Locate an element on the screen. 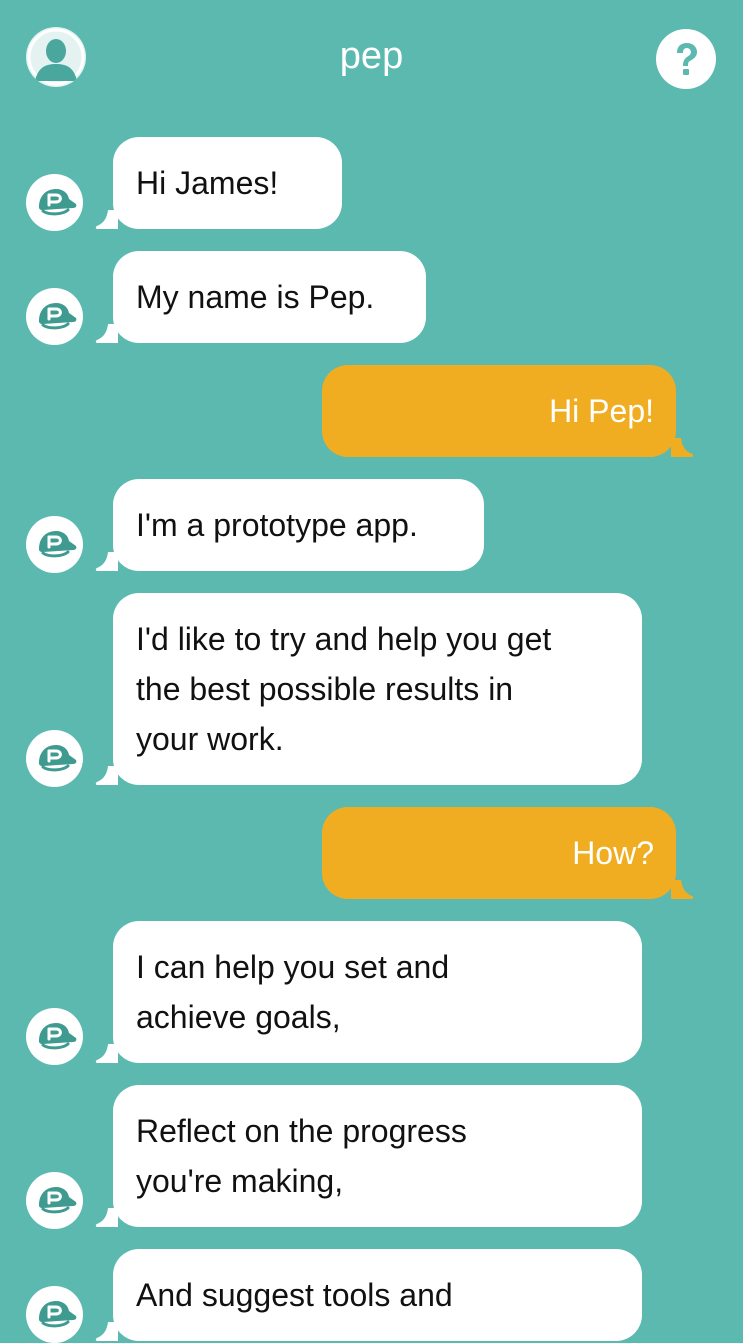 The image size is (743, 1343). bot-message-bubble: And suggest tools and is located at coordinates (377, 1295).